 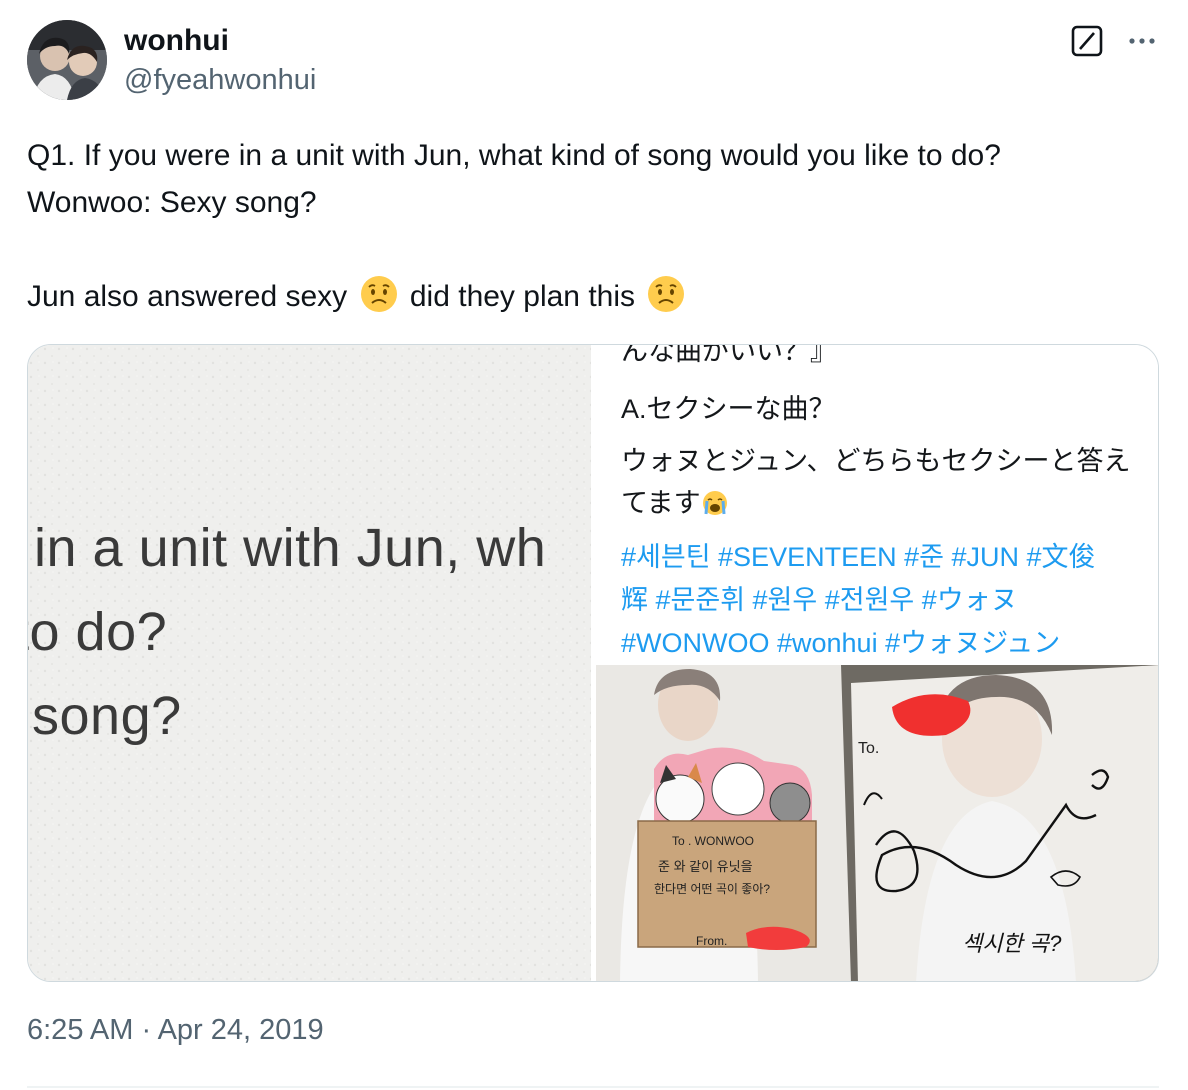 What do you see at coordinates (290, 548) in the screenshot?
I see `notes-line-1: in a unit with Jun, wh` at bounding box center [290, 548].